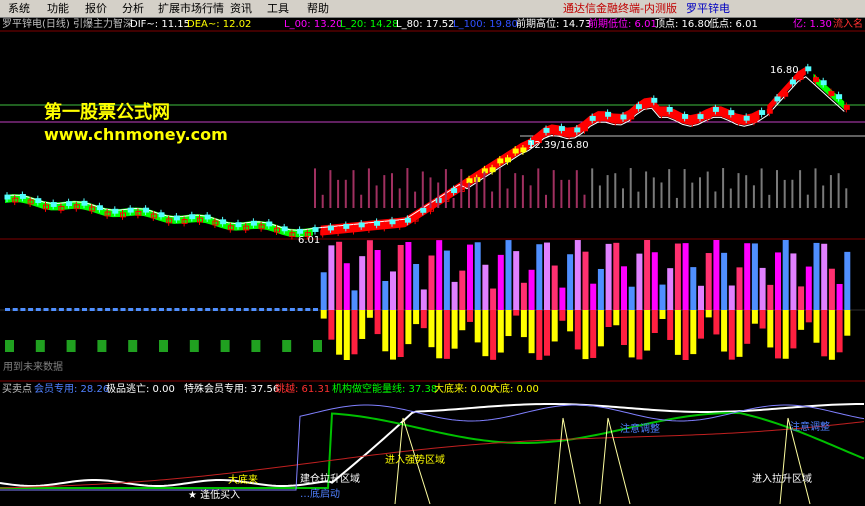  I want to click on menu-item-quote: 报价, so click(96, 8).